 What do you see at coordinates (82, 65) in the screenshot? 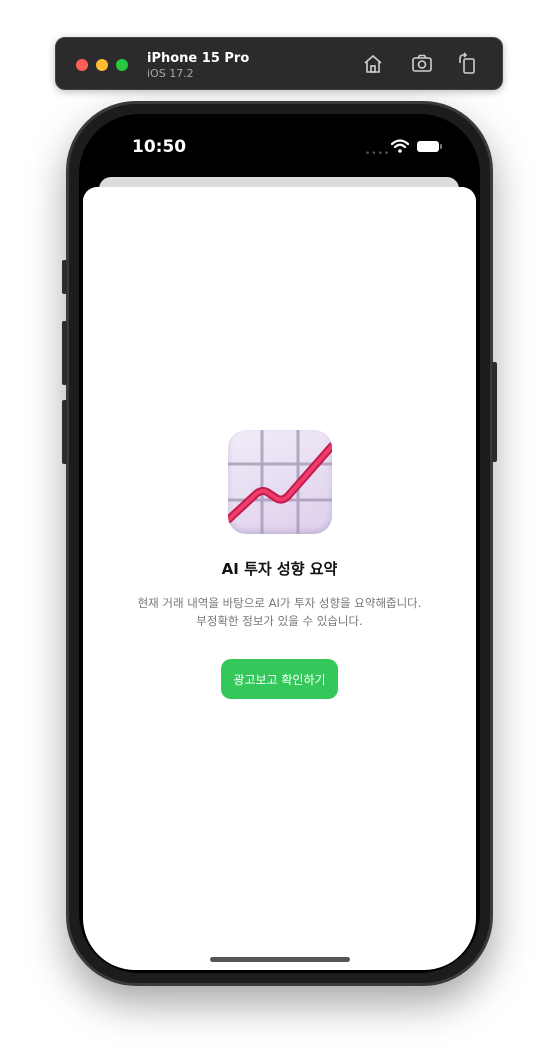
I see `close-window-button` at bounding box center [82, 65].